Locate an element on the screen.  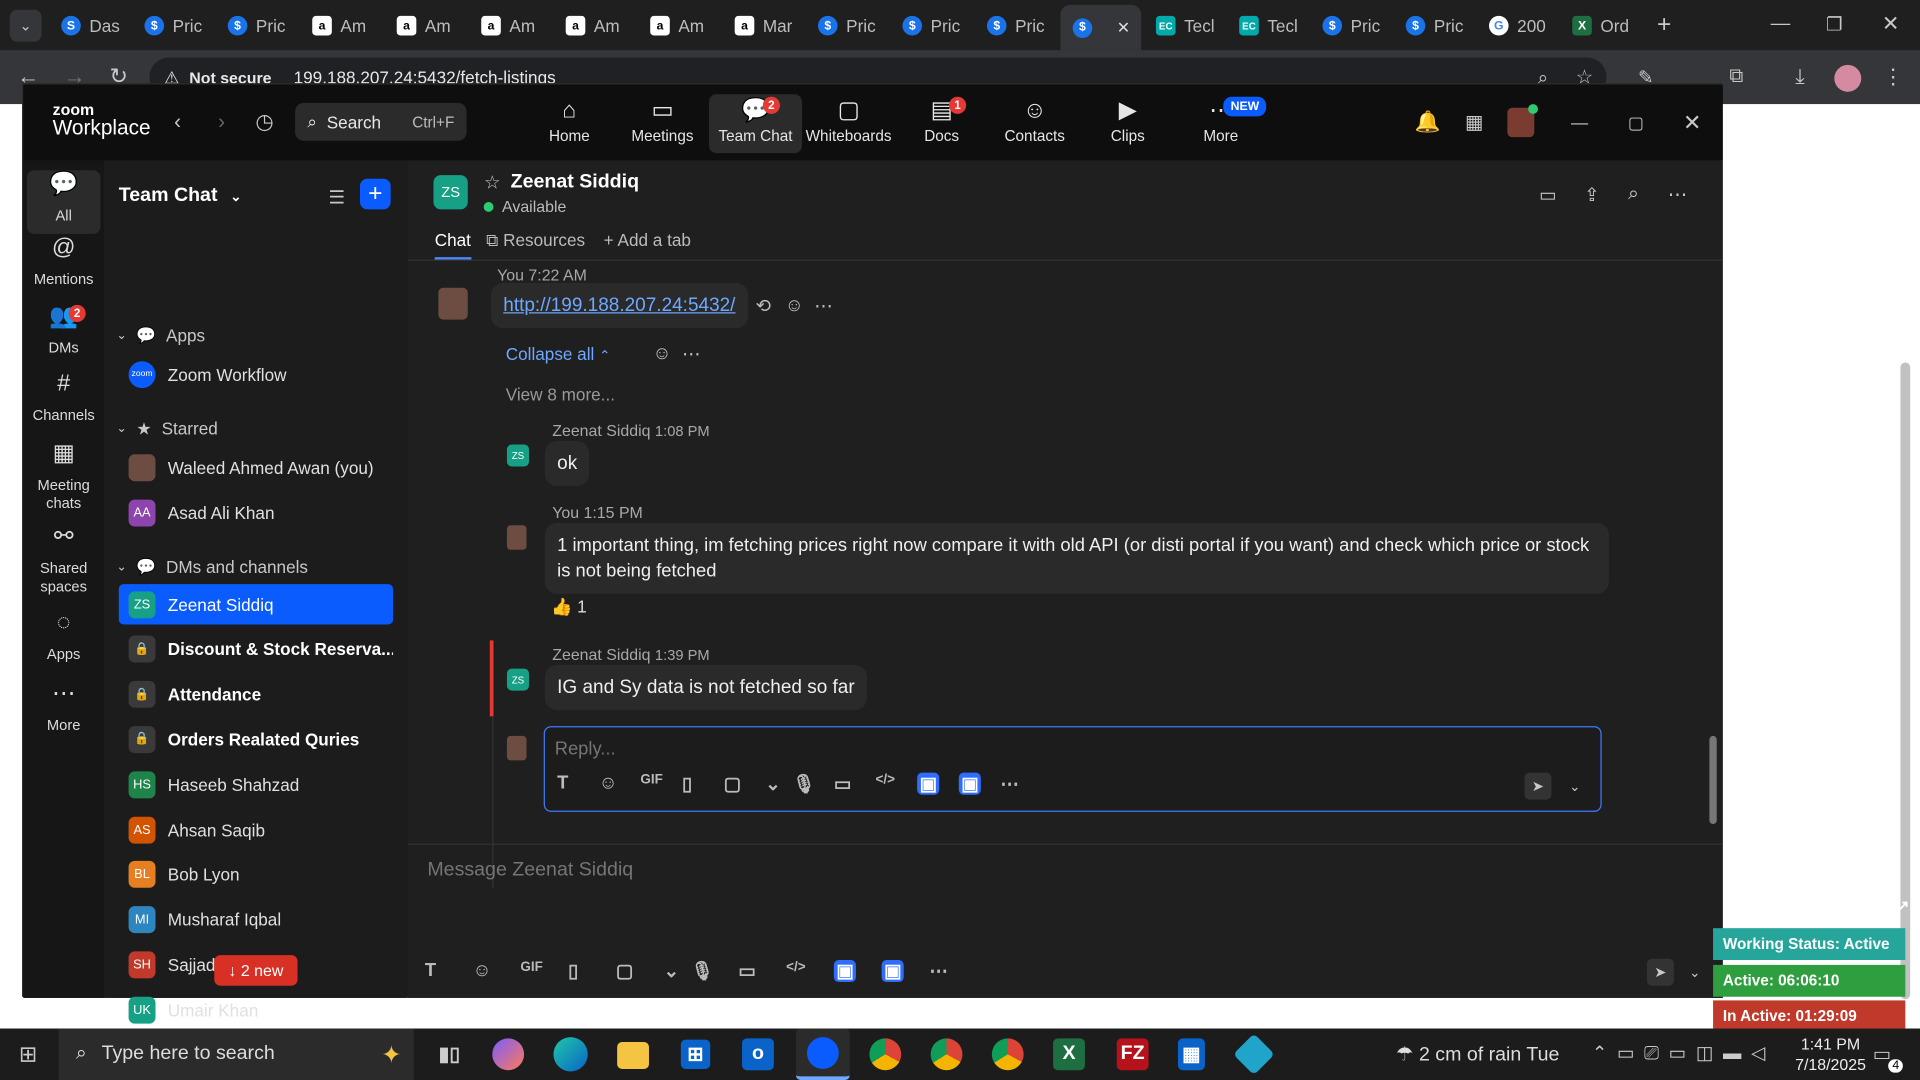
tab-resources: ⧉ Resources is located at coordinates (535, 240).